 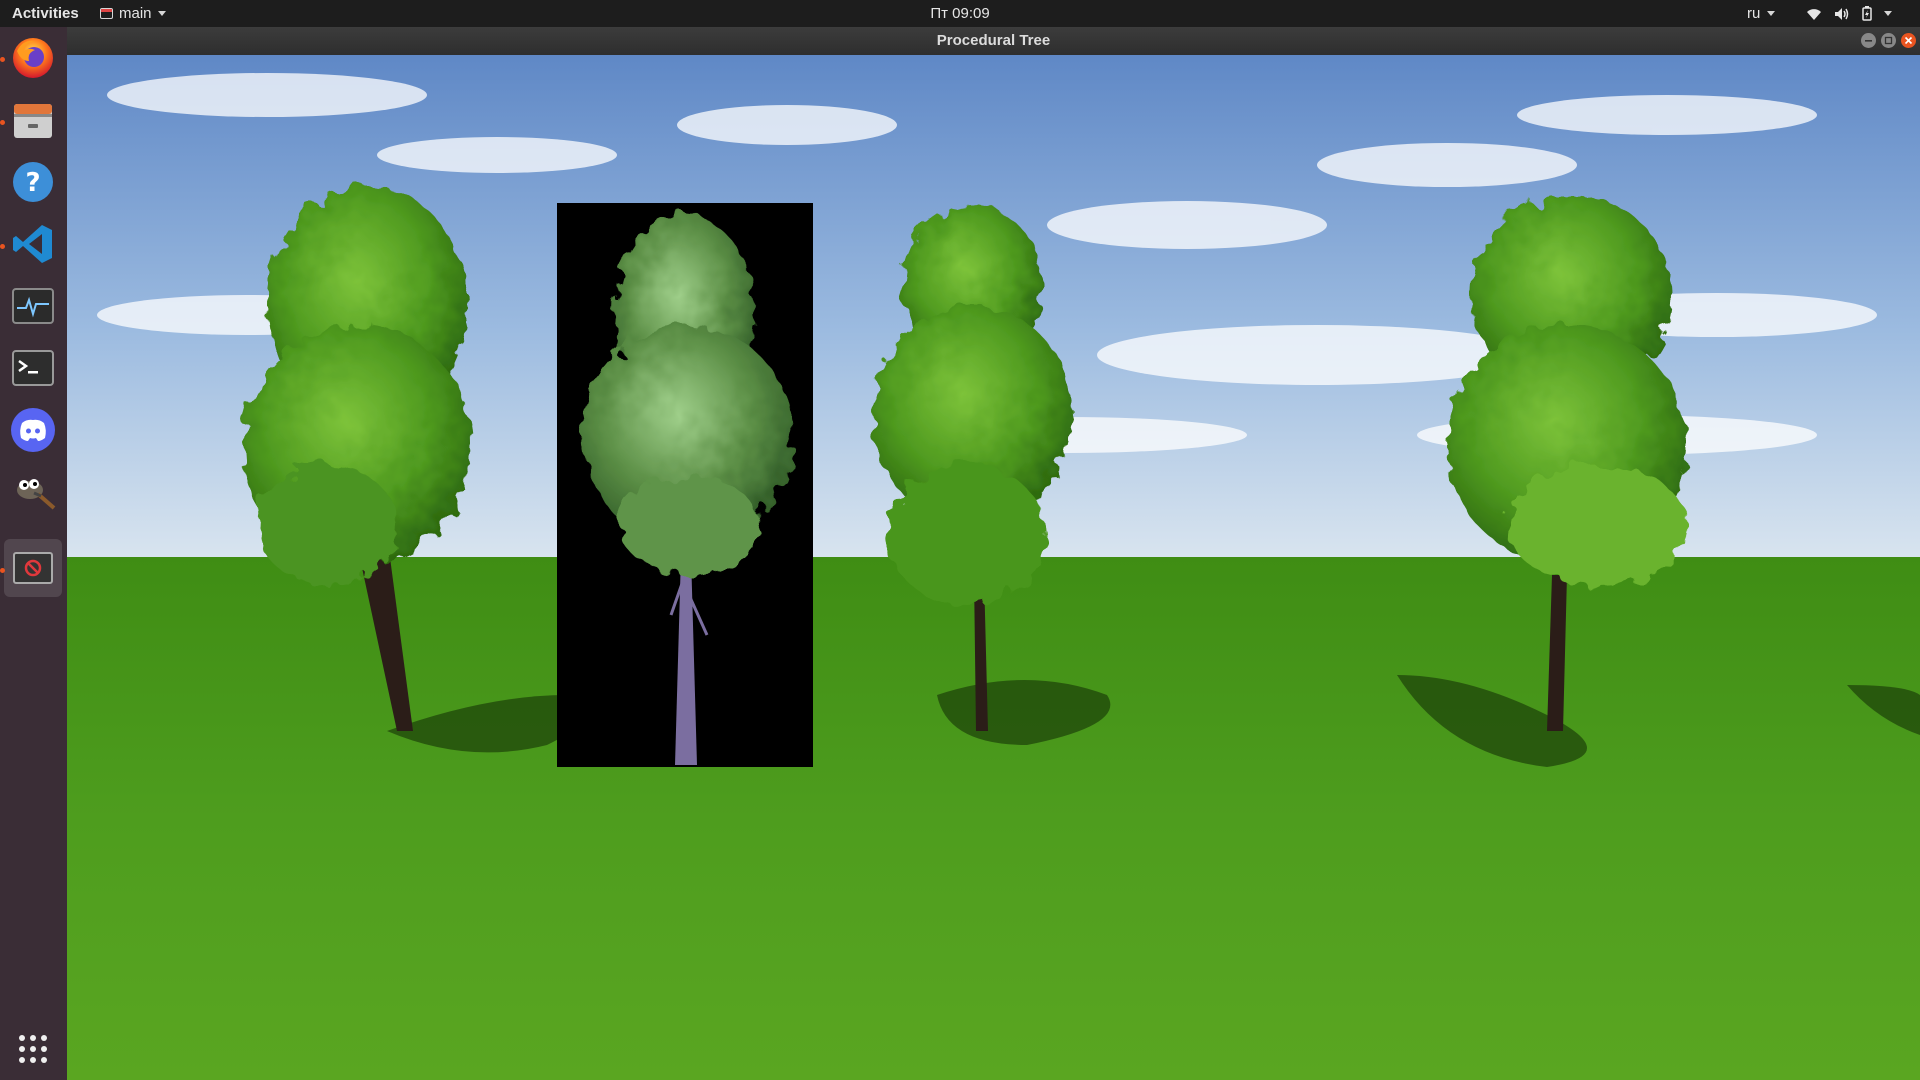 I want to click on window-titlebar: Procedural Tree, so click(x=993, y=41).